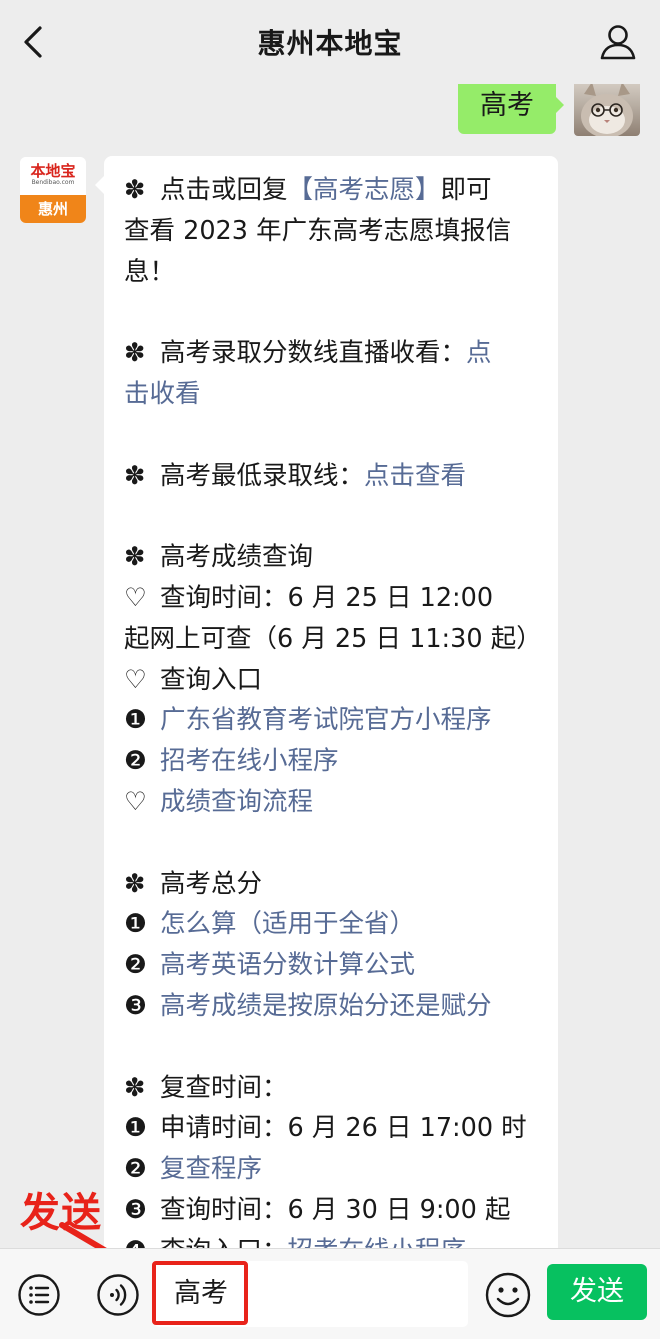  Describe the element at coordinates (333, 1088) in the screenshot. I see `message-line: ✽ 复查时间：` at that location.